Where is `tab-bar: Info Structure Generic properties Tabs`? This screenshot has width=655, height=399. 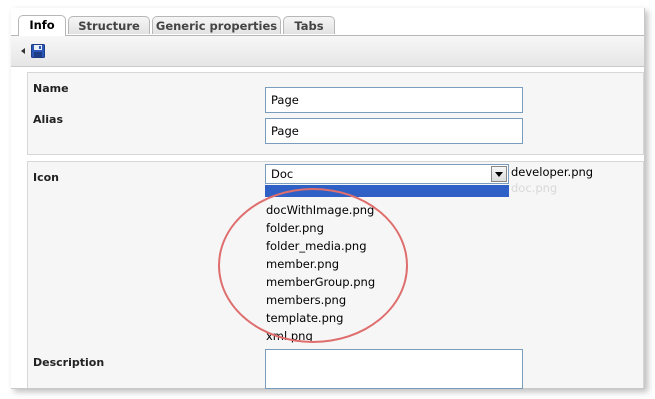 tab-bar: Info Structure Generic properties Tabs is located at coordinates (327, 22).